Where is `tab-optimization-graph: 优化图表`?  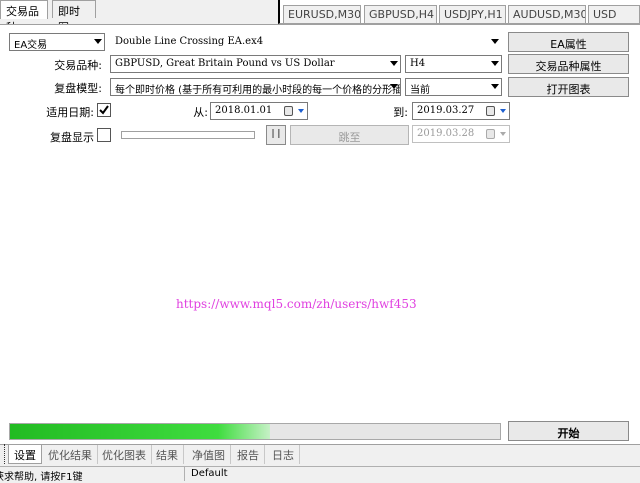
tab-optimization-graph: 优化图表 is located at coordinates (124, 454).